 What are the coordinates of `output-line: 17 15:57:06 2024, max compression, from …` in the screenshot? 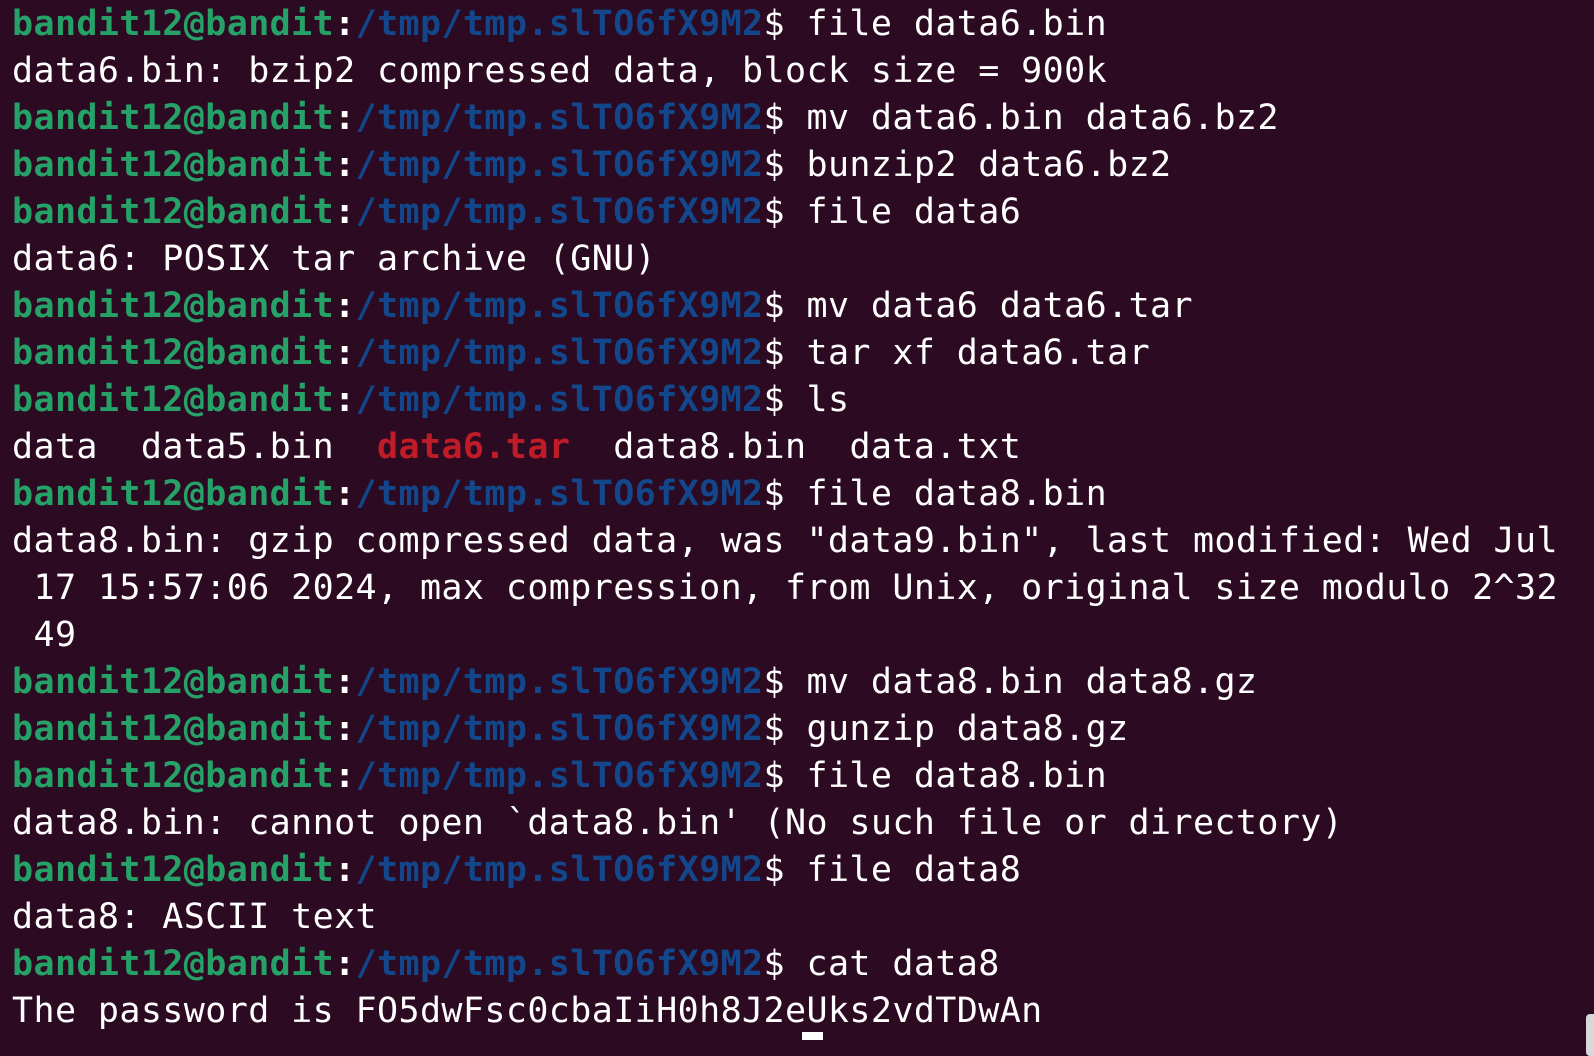 It's located at (785, 588).